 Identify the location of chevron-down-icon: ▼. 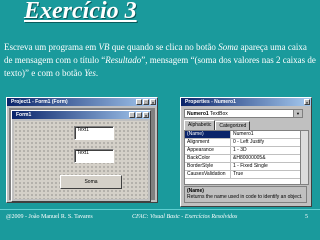
(297, 113).